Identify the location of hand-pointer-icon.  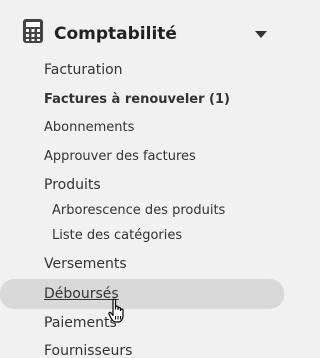
(116, 310).